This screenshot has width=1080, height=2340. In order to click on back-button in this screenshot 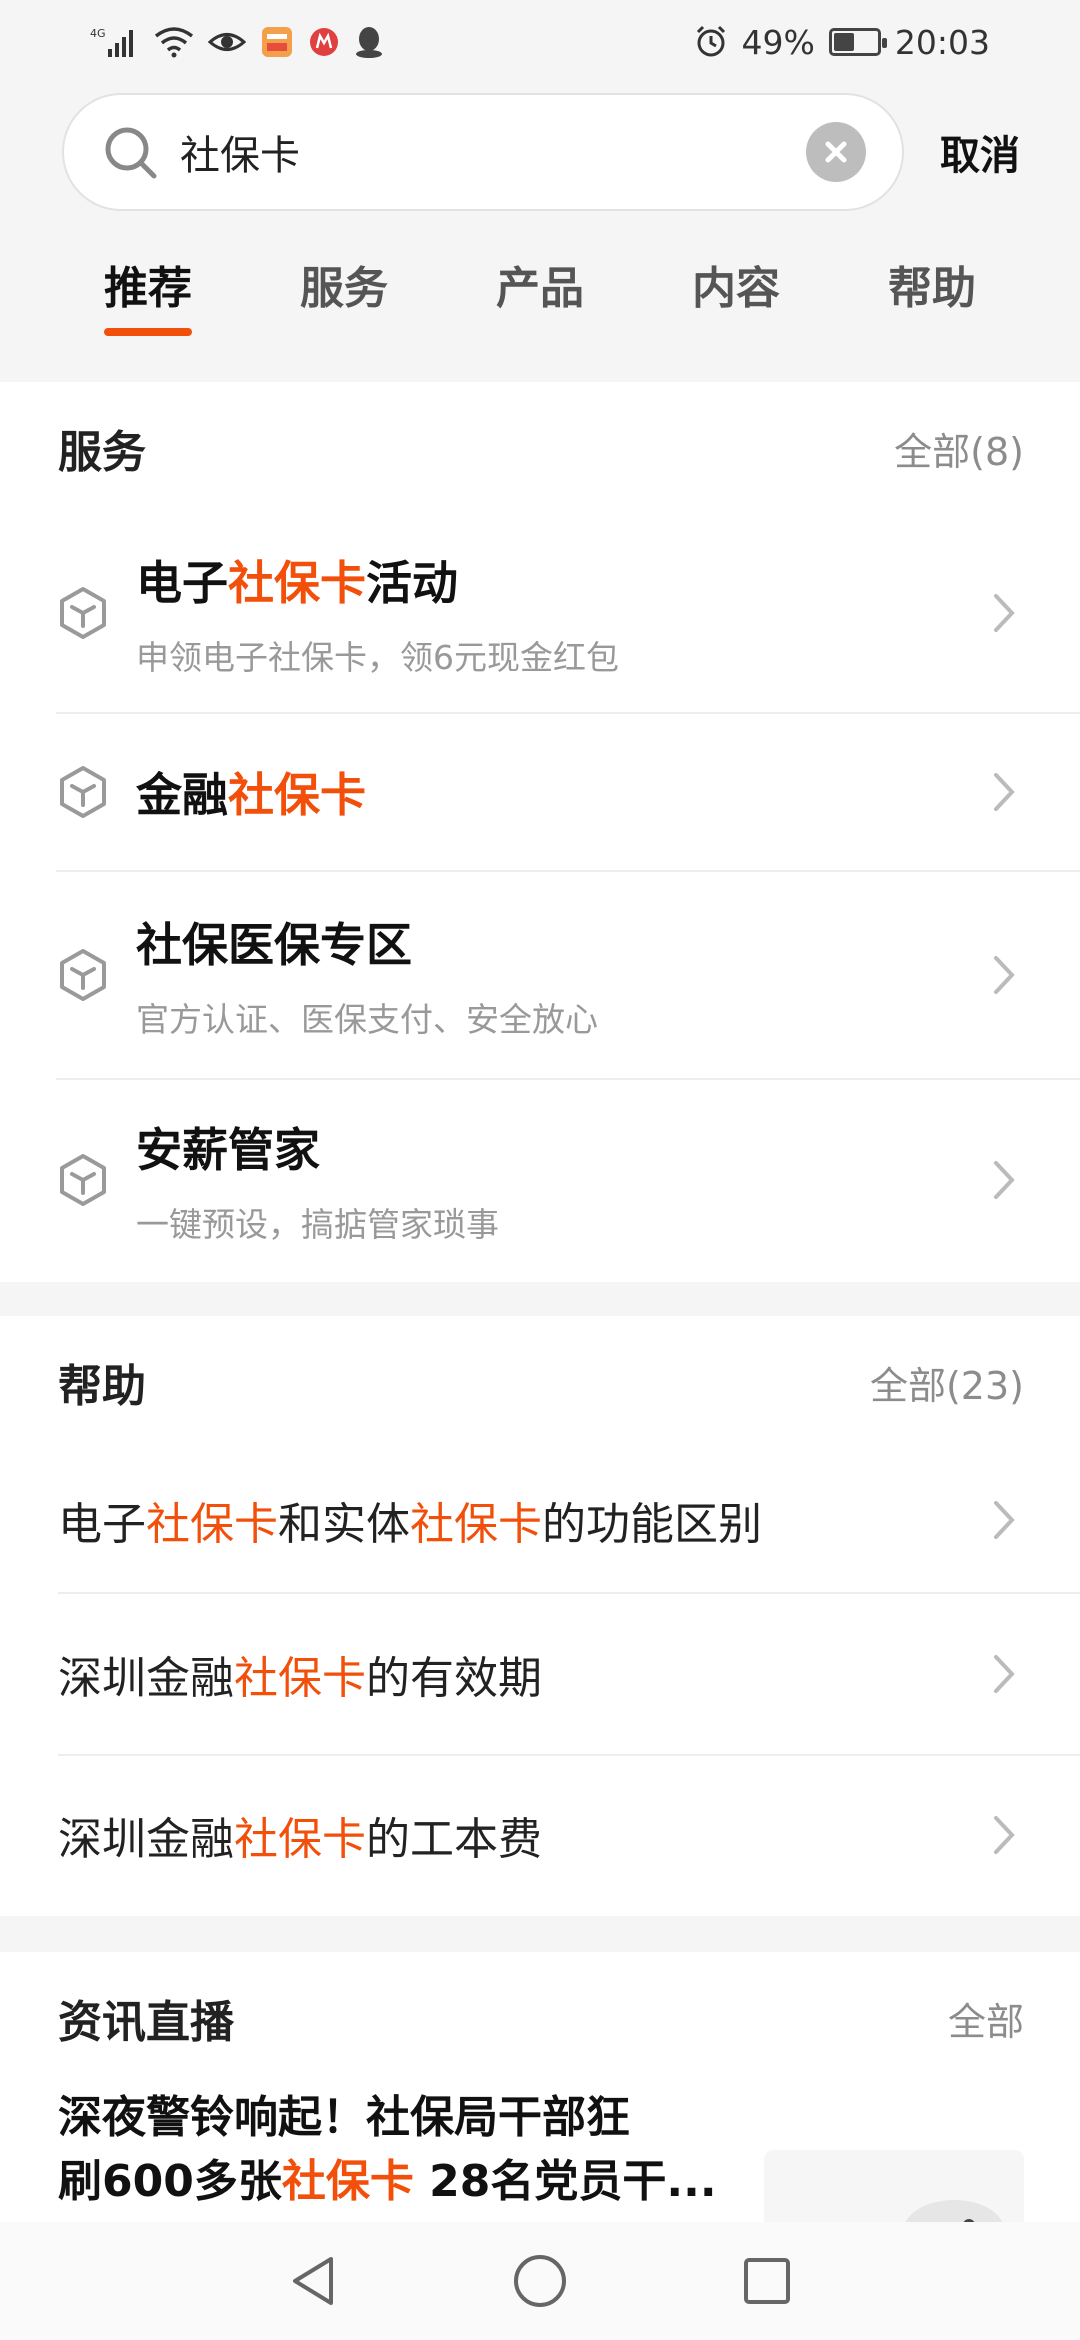, I will do `click(313, 2281)`.